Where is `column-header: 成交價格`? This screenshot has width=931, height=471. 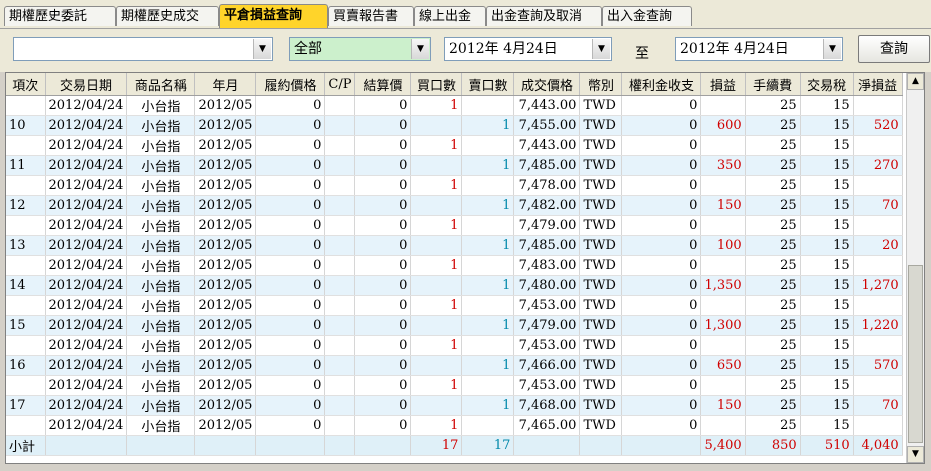
column-header: 成交價格 is located at coordinates (547, 84).